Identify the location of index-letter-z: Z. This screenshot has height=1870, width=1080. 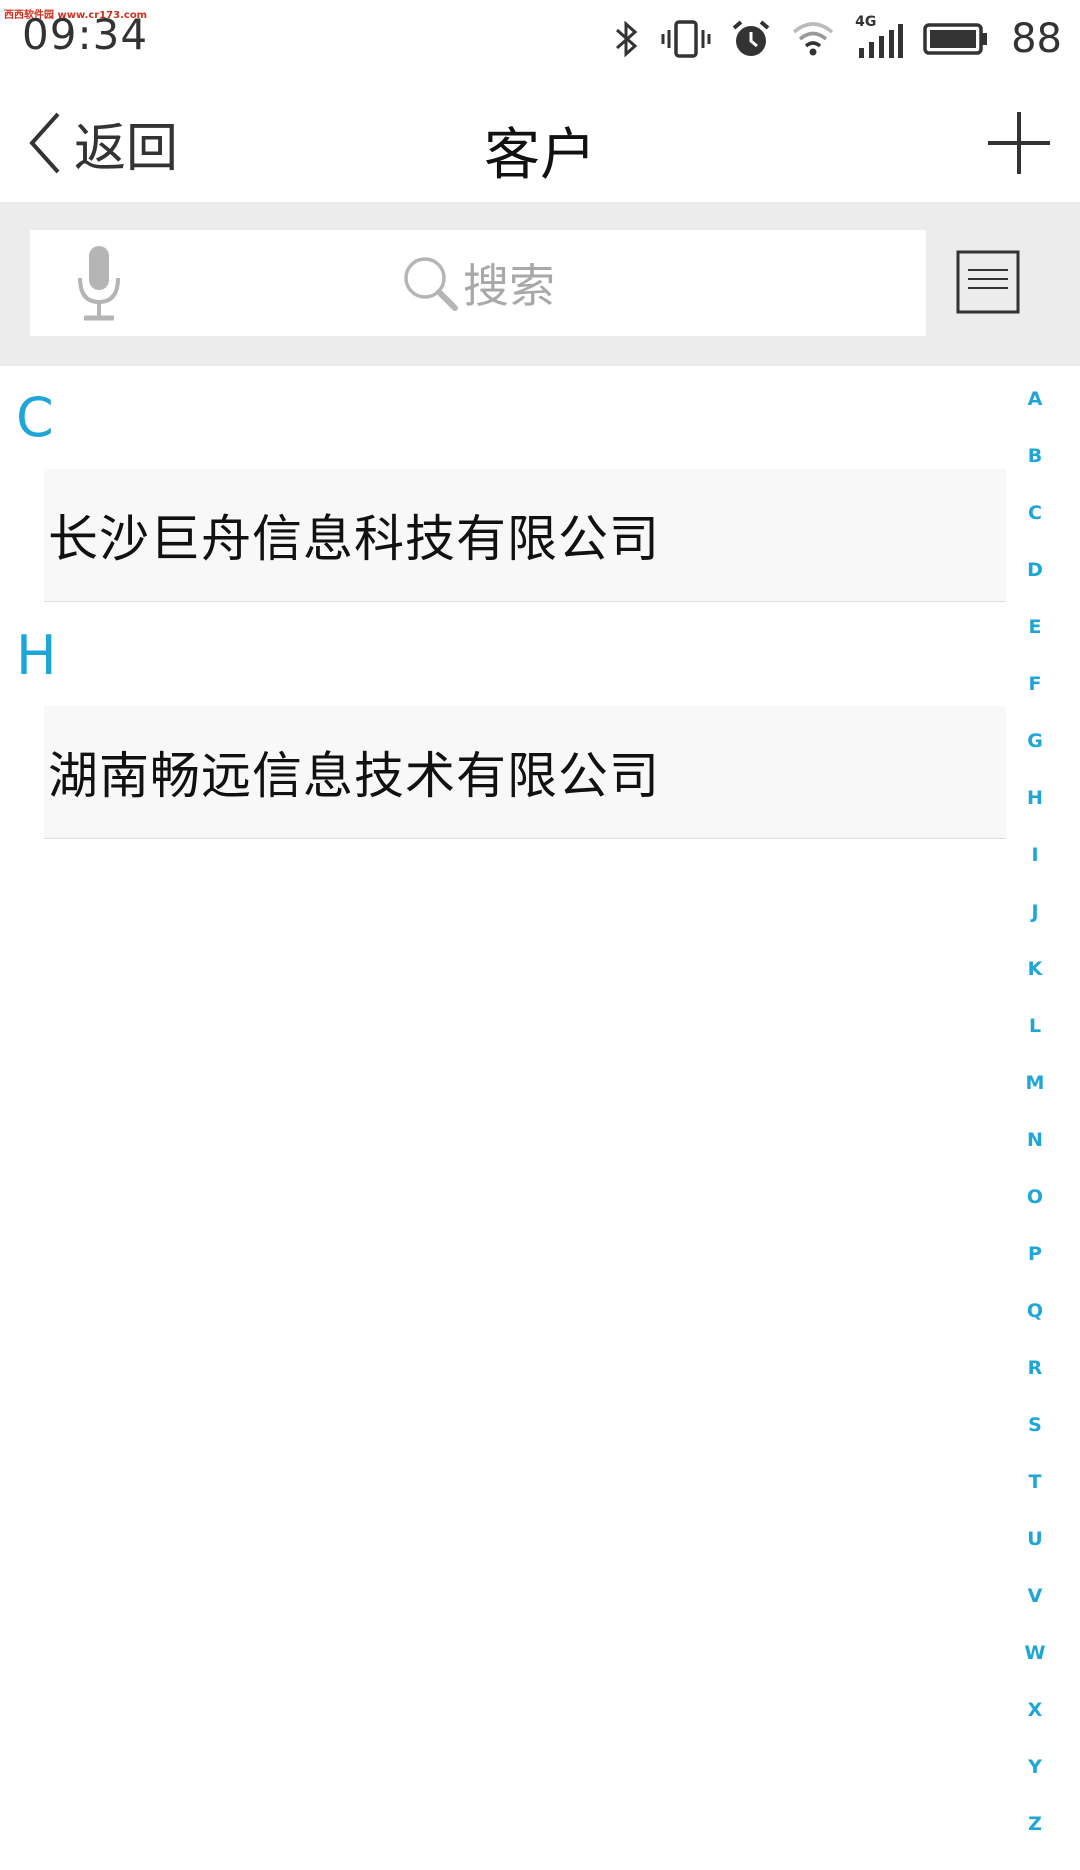
(1035, 1841).